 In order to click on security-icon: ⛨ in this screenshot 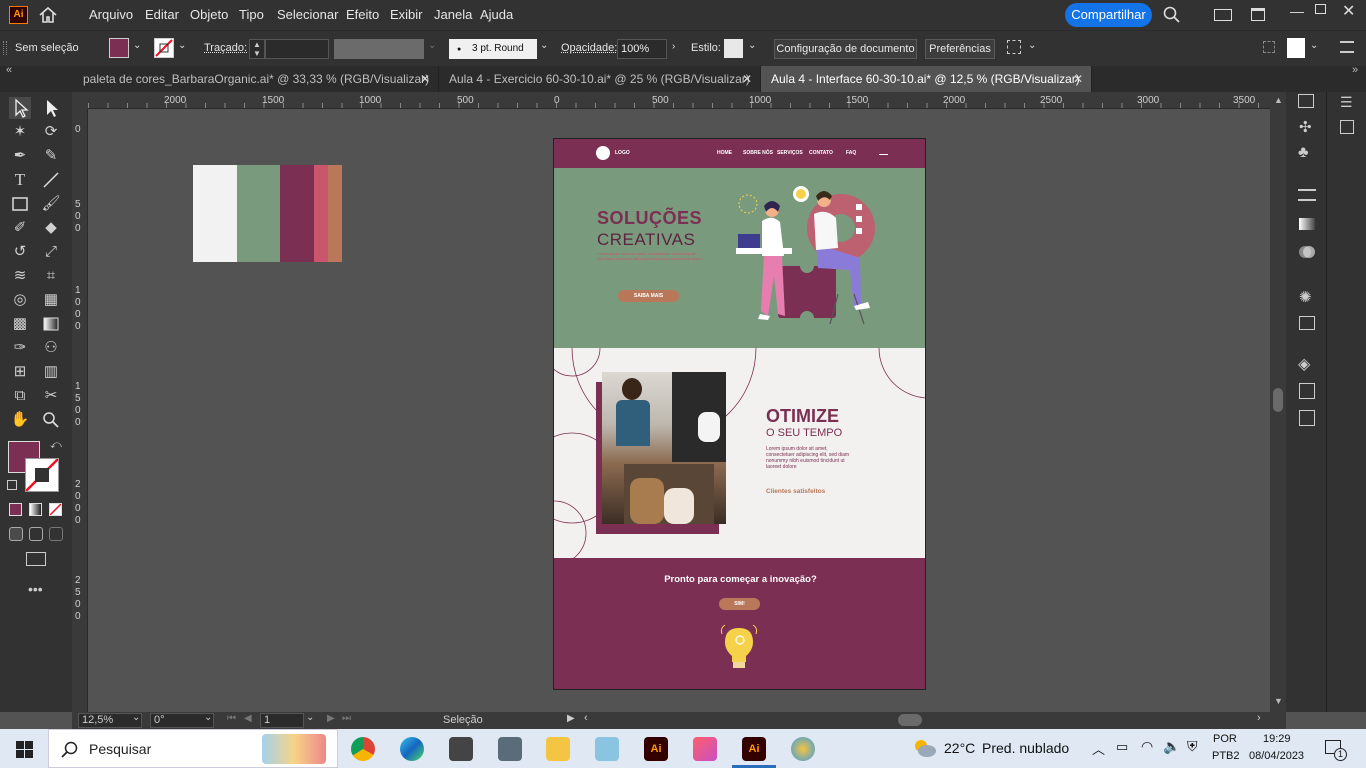, I will do `click(1192, 746)`.